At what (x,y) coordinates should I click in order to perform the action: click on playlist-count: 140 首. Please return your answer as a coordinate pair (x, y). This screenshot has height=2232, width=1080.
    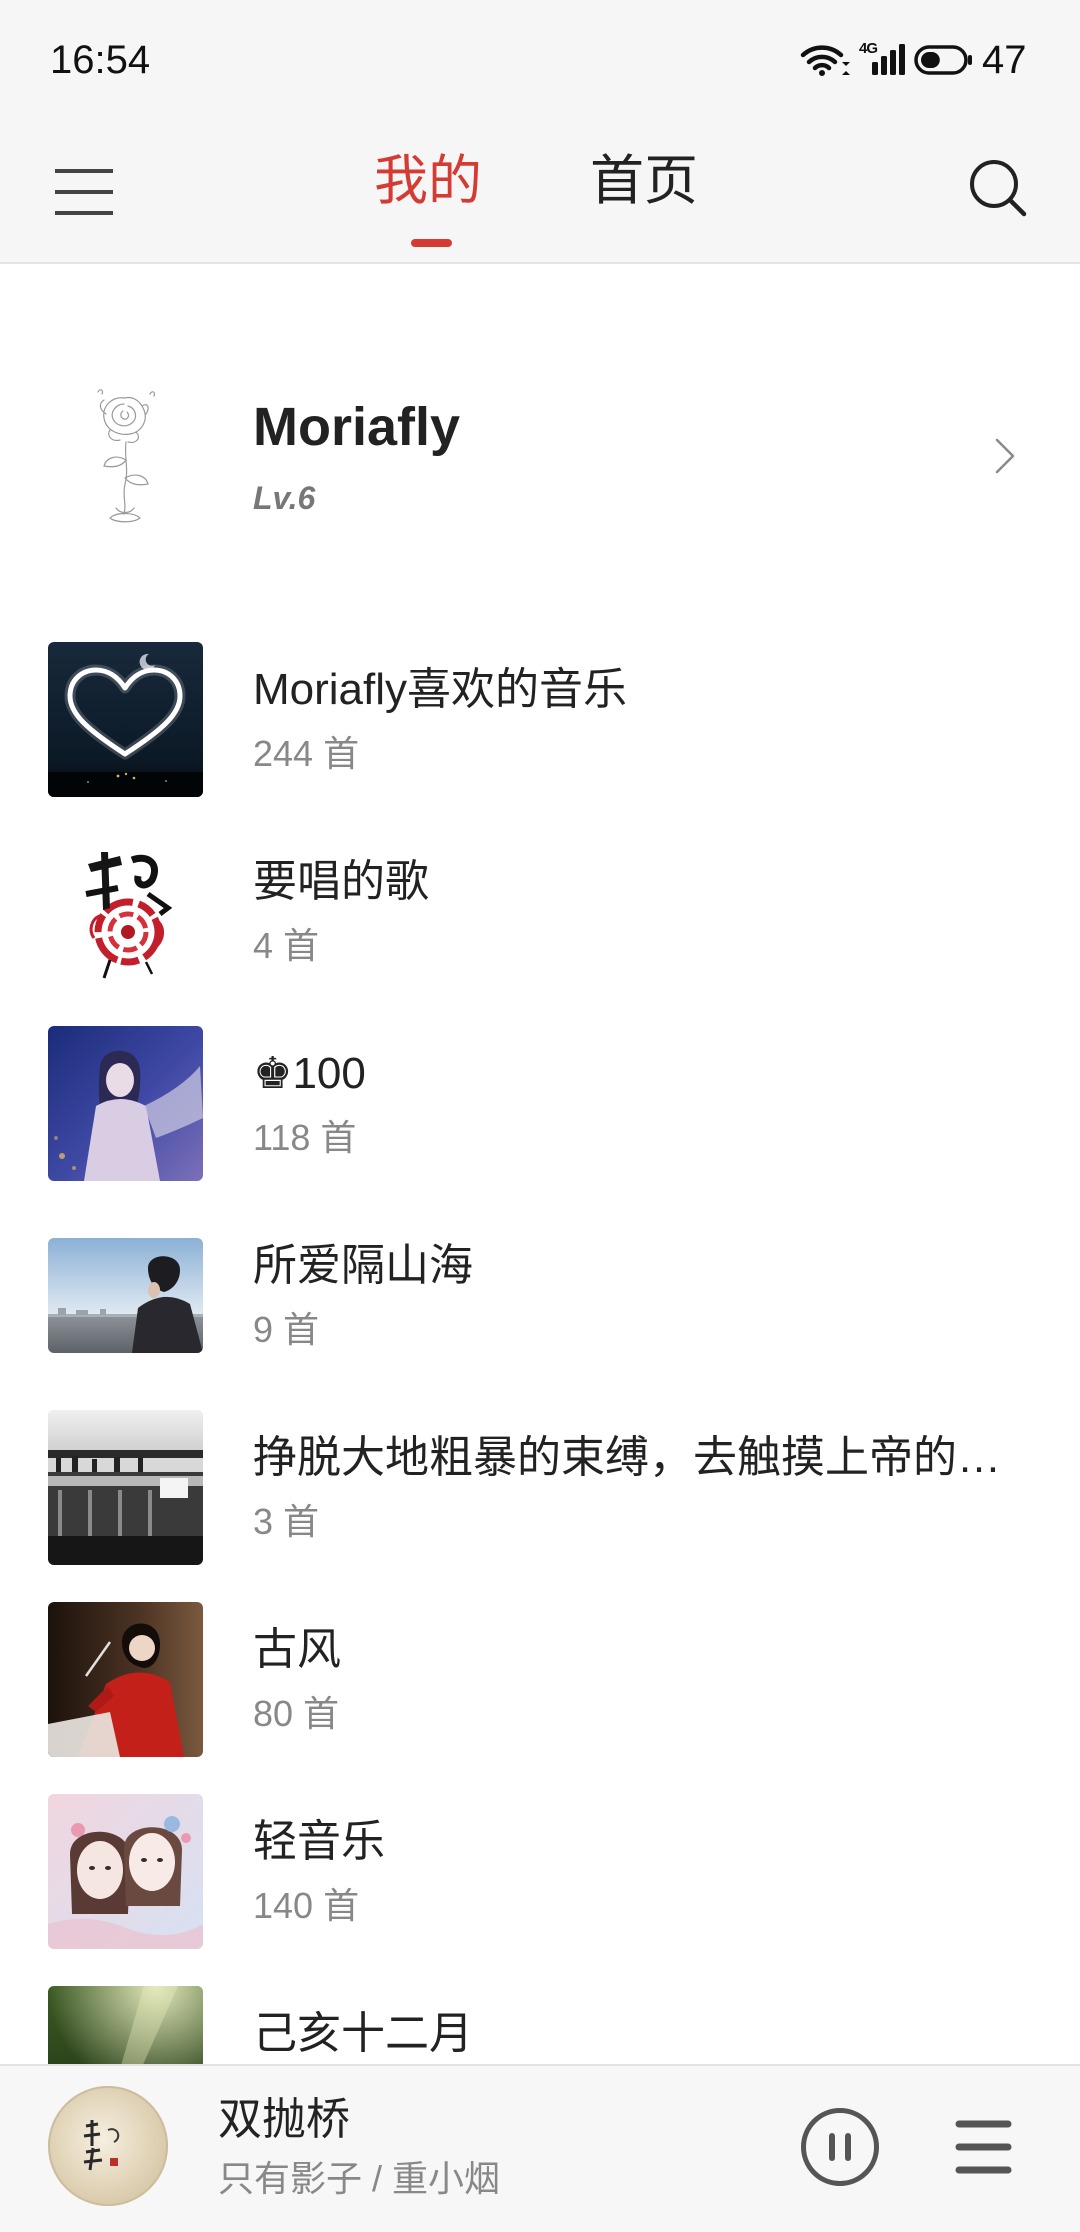
    Looking at the image, I should click on (306, 1905).